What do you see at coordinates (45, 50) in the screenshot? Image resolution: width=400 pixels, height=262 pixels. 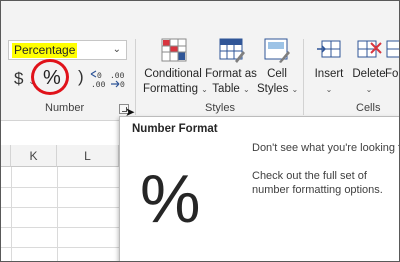 I see `number-format-value: Percentage` at bounding box center [45, 50].